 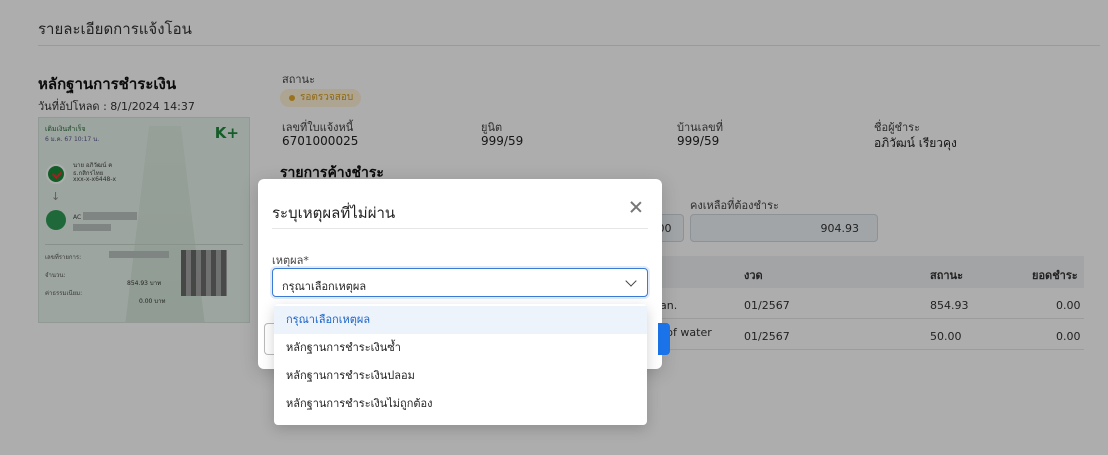 What do you see at coordinates (290, 260) in the screenshot?
I see `reason-field-label: เหตุผล*` at bounding box center [290, 260].